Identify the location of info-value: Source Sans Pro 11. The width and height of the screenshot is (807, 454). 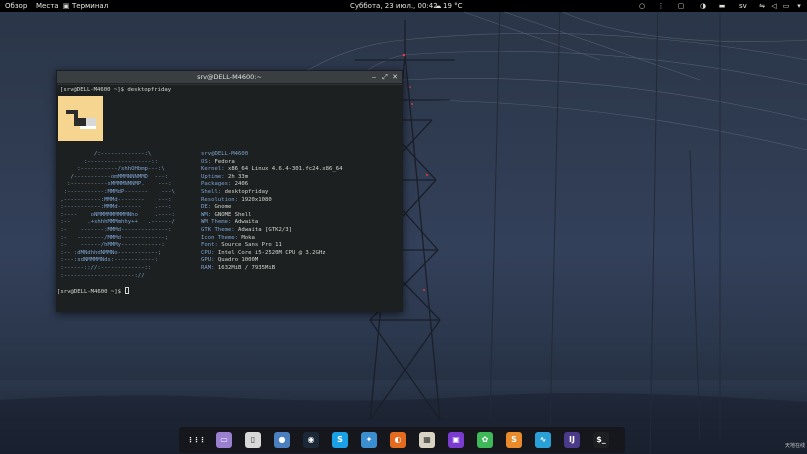
(249, 245).